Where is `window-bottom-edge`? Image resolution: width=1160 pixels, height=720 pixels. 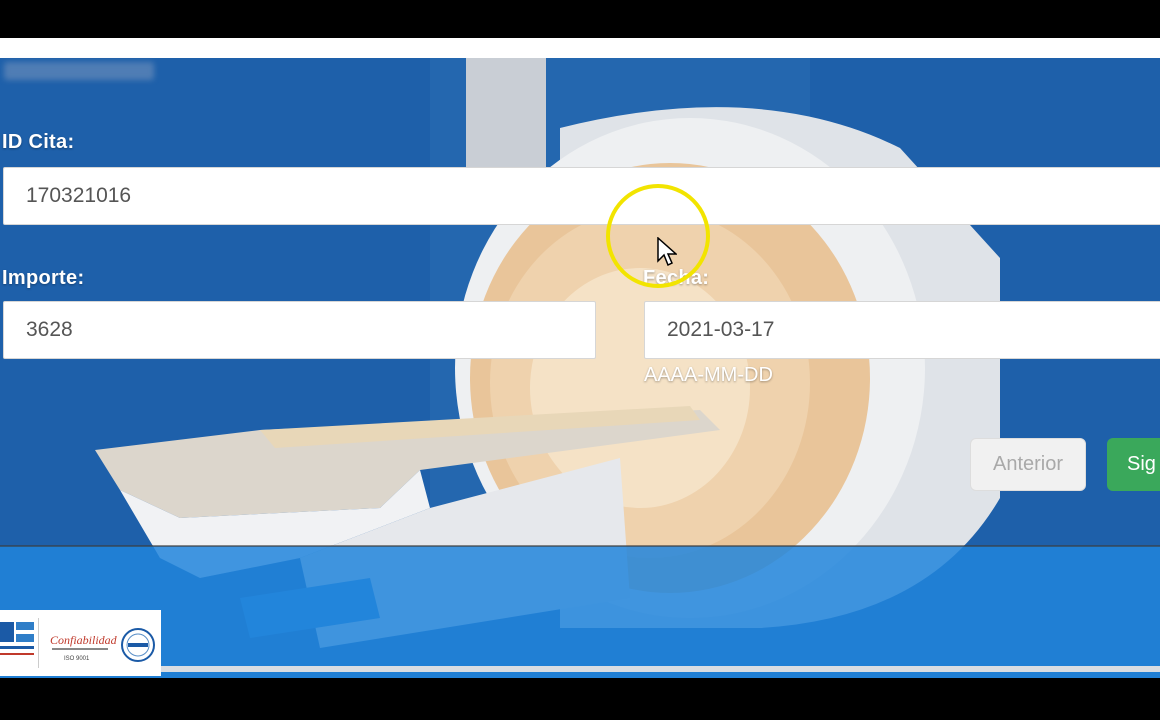 window-bottom-edge is located at coordinates (580, 669).